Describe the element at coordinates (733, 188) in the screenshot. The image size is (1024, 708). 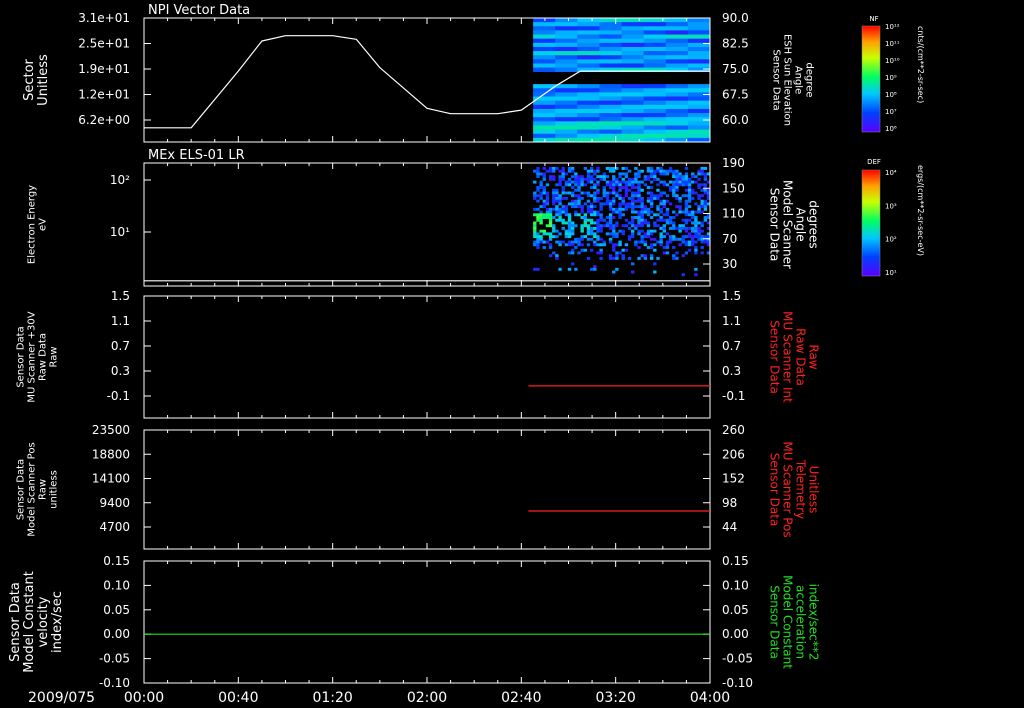
I see `right-tick-label: 150` at that location.